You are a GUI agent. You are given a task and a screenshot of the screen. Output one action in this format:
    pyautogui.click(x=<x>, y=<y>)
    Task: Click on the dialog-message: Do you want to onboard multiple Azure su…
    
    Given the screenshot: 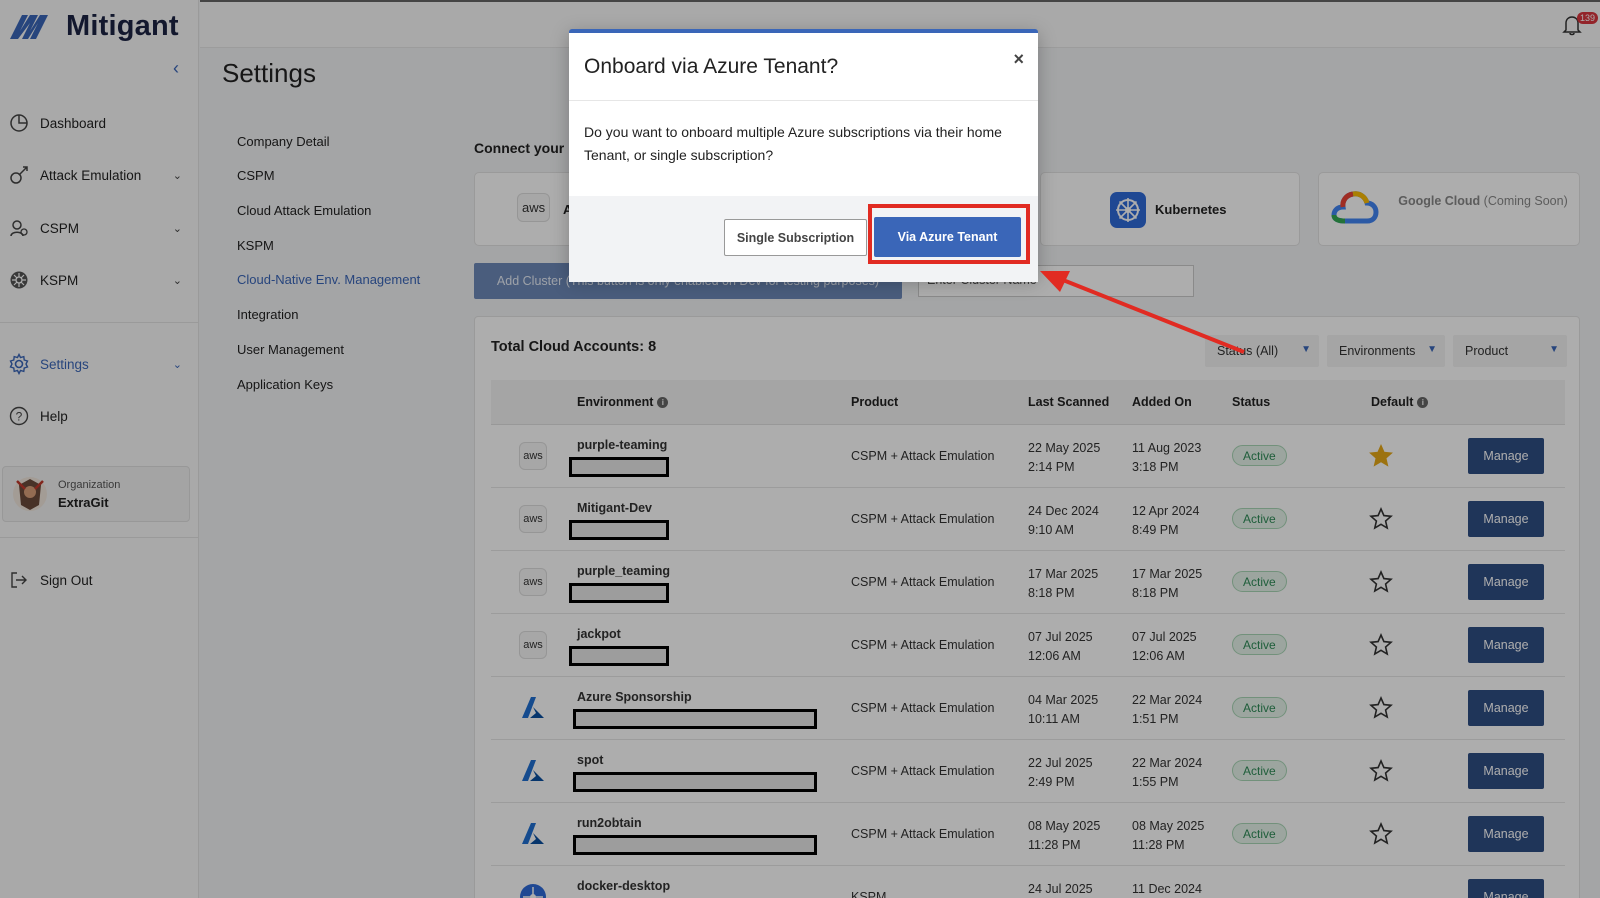 What is the action you would take?
    pyautogui.click(x=793, y=143)
    